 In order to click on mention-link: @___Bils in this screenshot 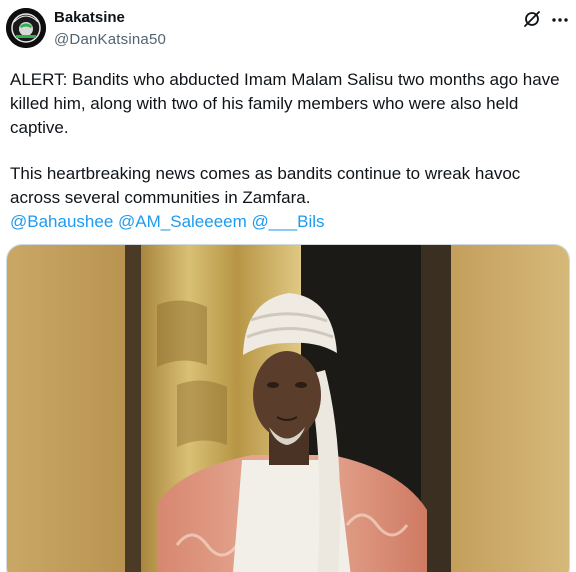, I will do `click(288, 221)`.